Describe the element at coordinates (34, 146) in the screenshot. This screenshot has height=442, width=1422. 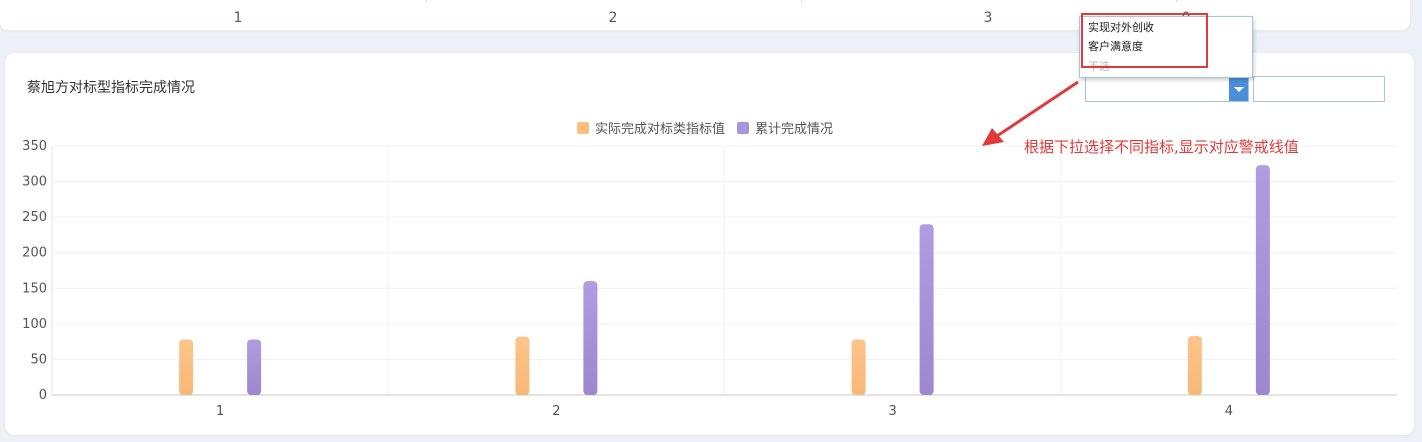
I see `y-tick-label: 350` at that location.